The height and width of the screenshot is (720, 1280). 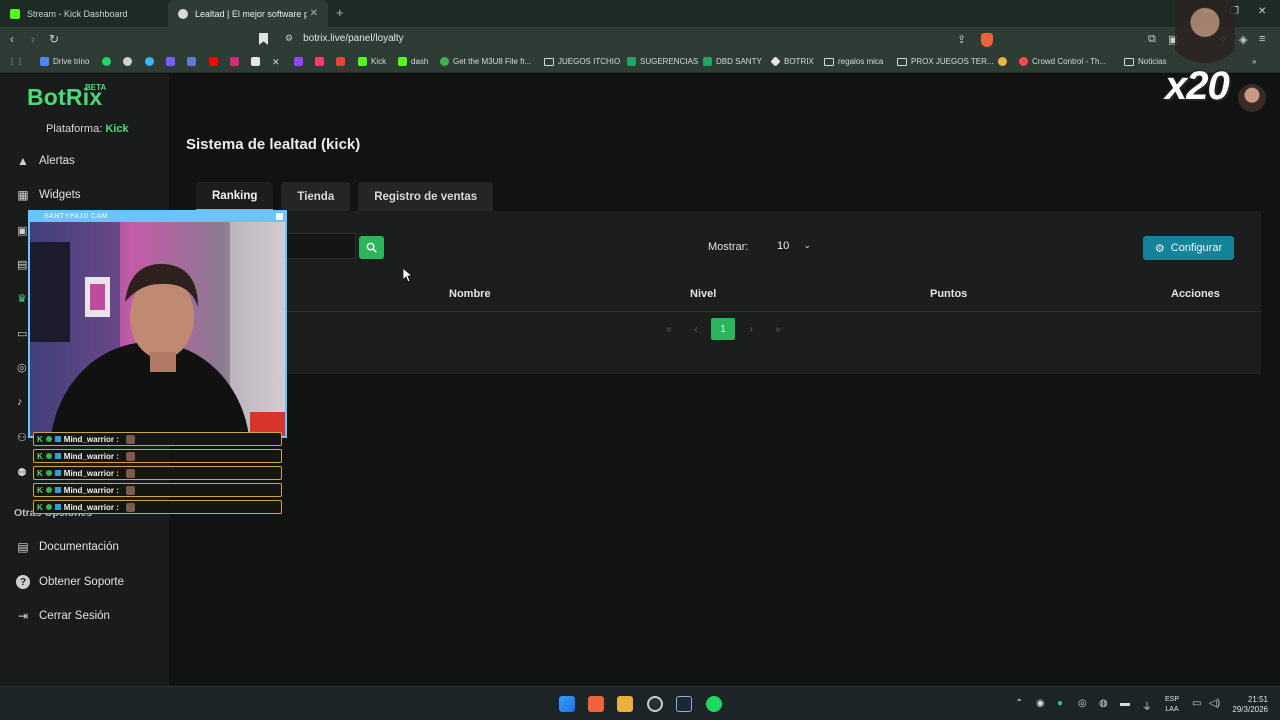 What do you see at coordinates (1019, 703) in the screenshot?
I see `chevron-up-icon: ⌃` at bounding box center [1019, 703].